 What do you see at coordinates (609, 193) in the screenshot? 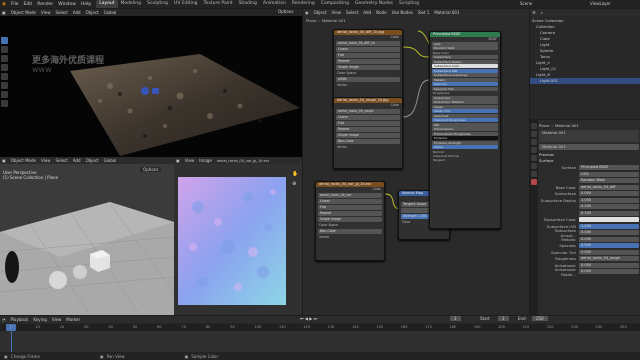
I see `subsurface-field: 0.000` at bounding box center [609, 193].